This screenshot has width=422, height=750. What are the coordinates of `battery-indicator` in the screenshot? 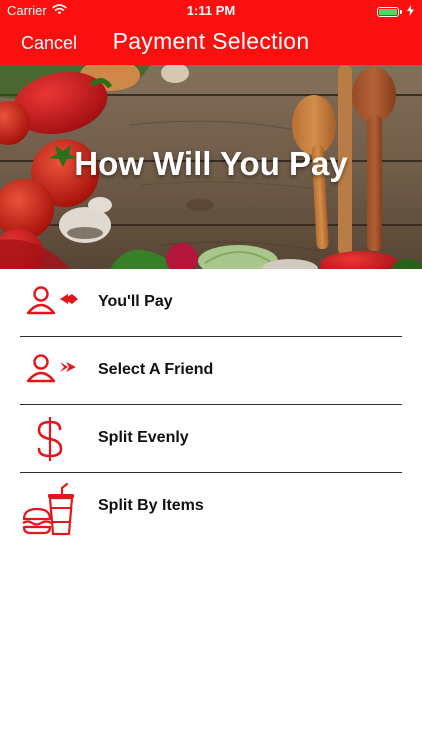 It's located at (395, 11).